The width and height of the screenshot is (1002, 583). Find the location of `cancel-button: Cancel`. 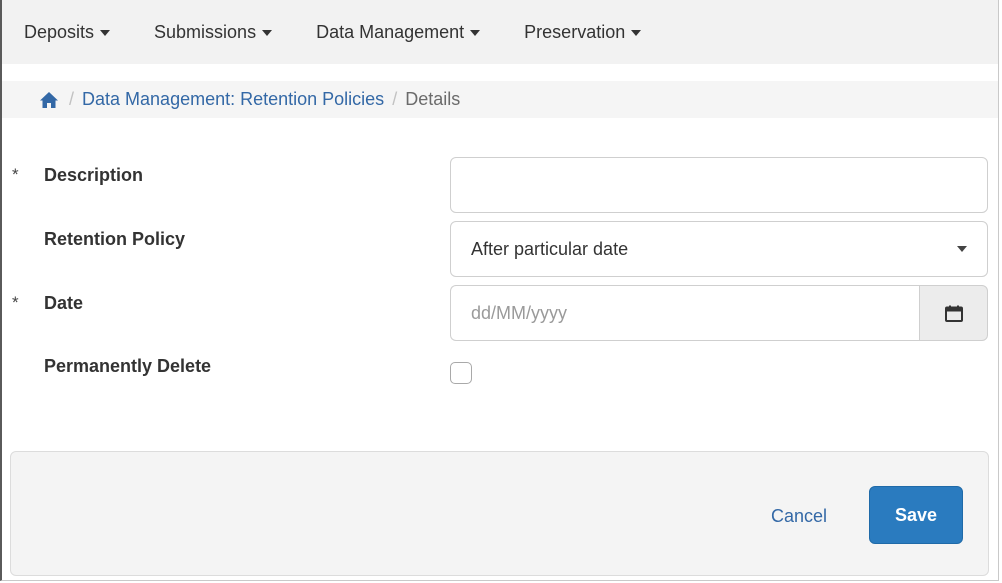

cancel-button: Cancel is located at coordinates (799, 516).